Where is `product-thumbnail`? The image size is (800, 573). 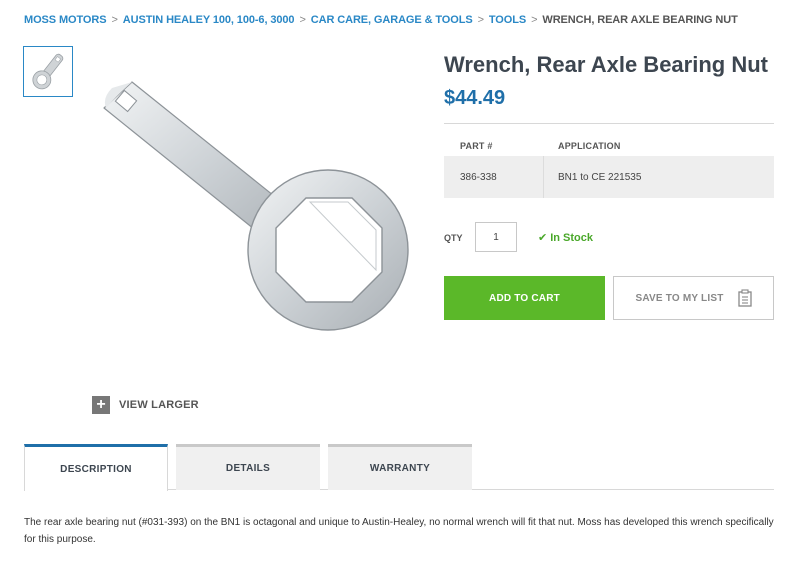 product-thumbnail is located at coordinates (48, 71).